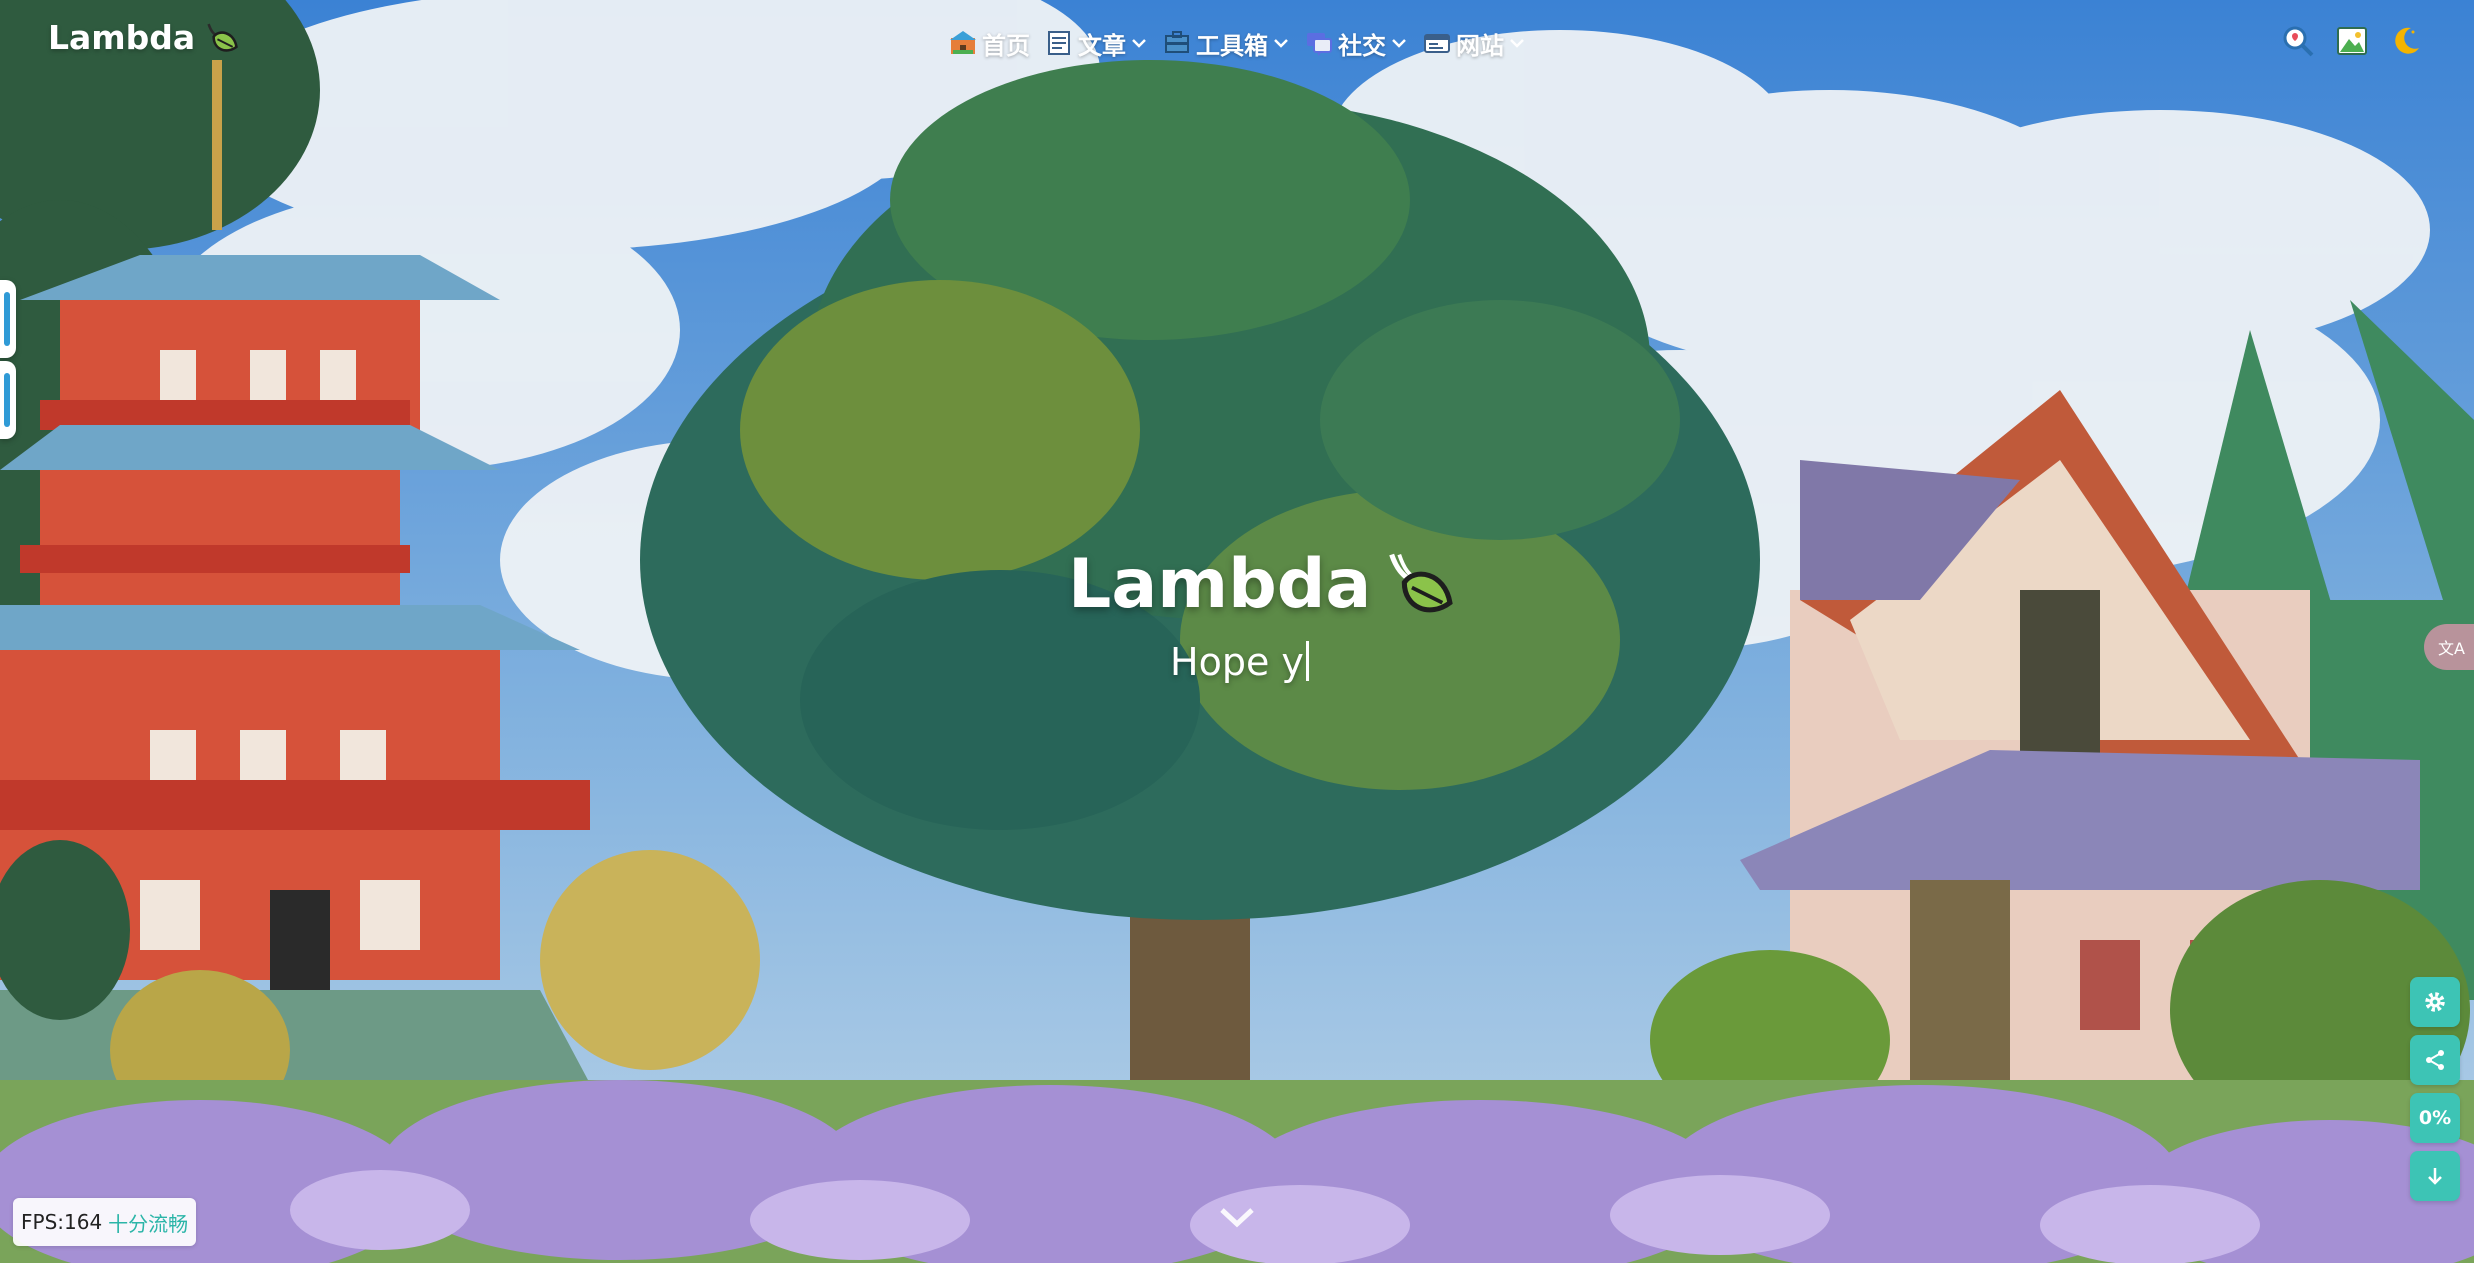 The image size is (2474, 1263). What do you see at coordinates (2298, 41) in the screenshot?
I see `search-icon` at bounding box center [2298, 41].